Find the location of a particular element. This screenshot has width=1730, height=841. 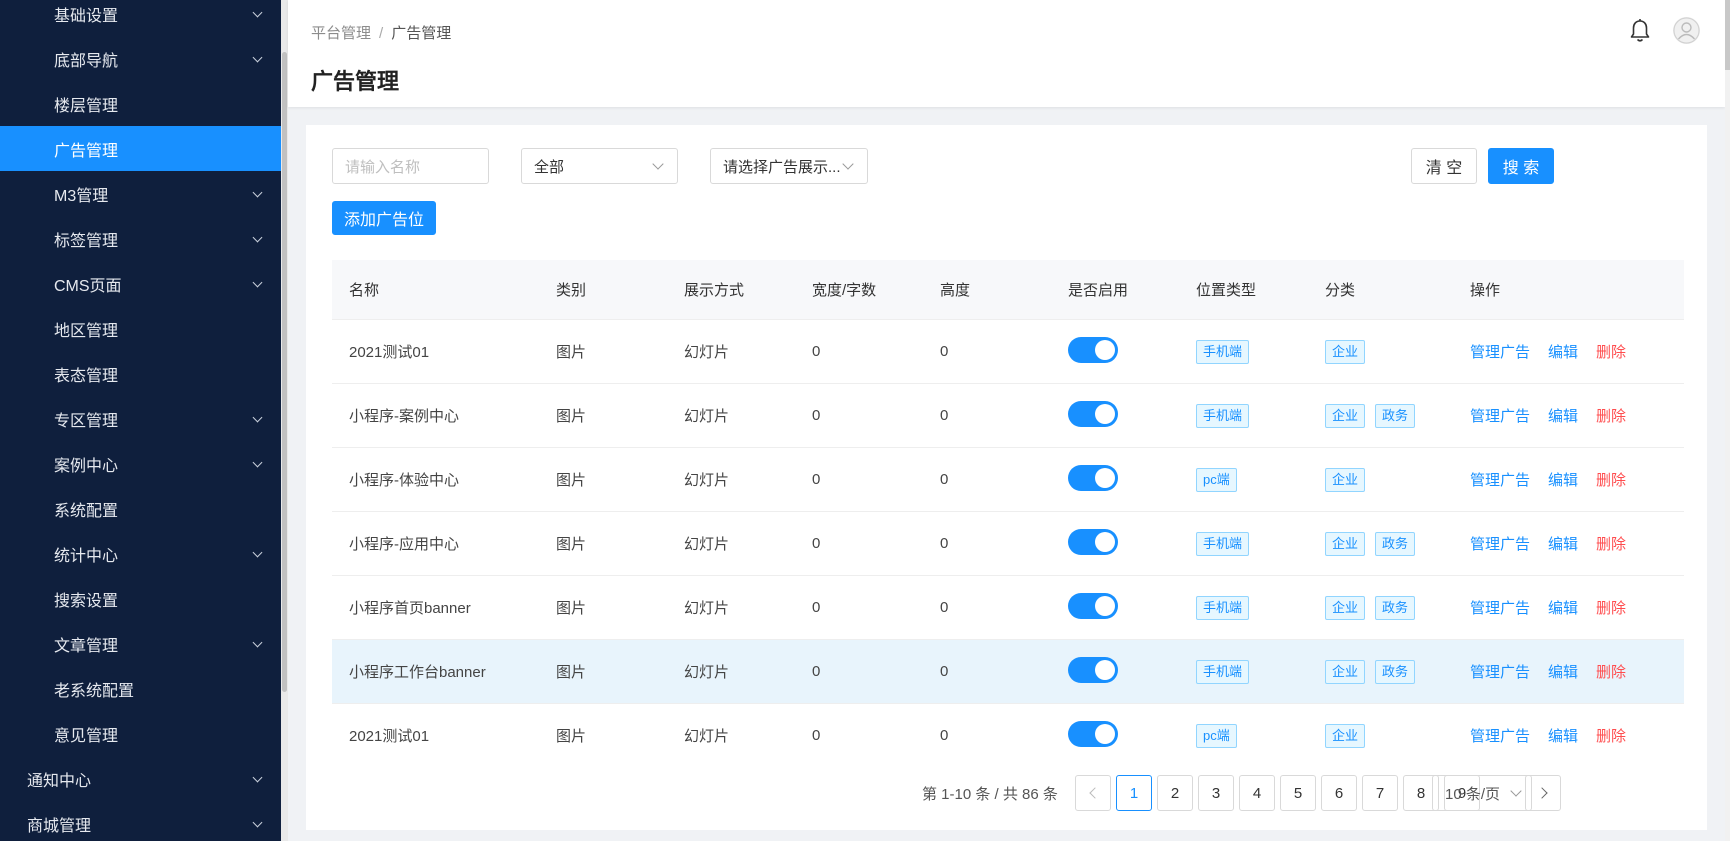

sidebar-item-14: 文章管理 is located at coordinates (140, 643).